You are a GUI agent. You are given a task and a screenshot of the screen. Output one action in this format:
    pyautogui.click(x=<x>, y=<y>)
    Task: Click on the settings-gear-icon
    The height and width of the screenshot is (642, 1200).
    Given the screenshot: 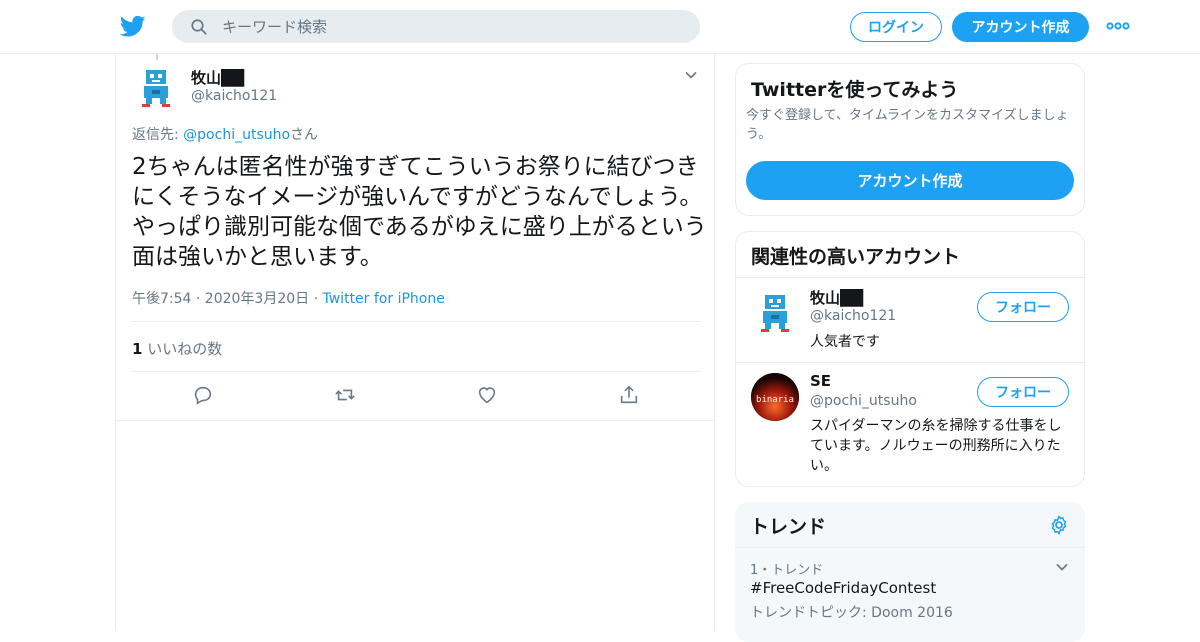 What is the action you would take?
    pyautogui.click(x=1059, y=525)
    